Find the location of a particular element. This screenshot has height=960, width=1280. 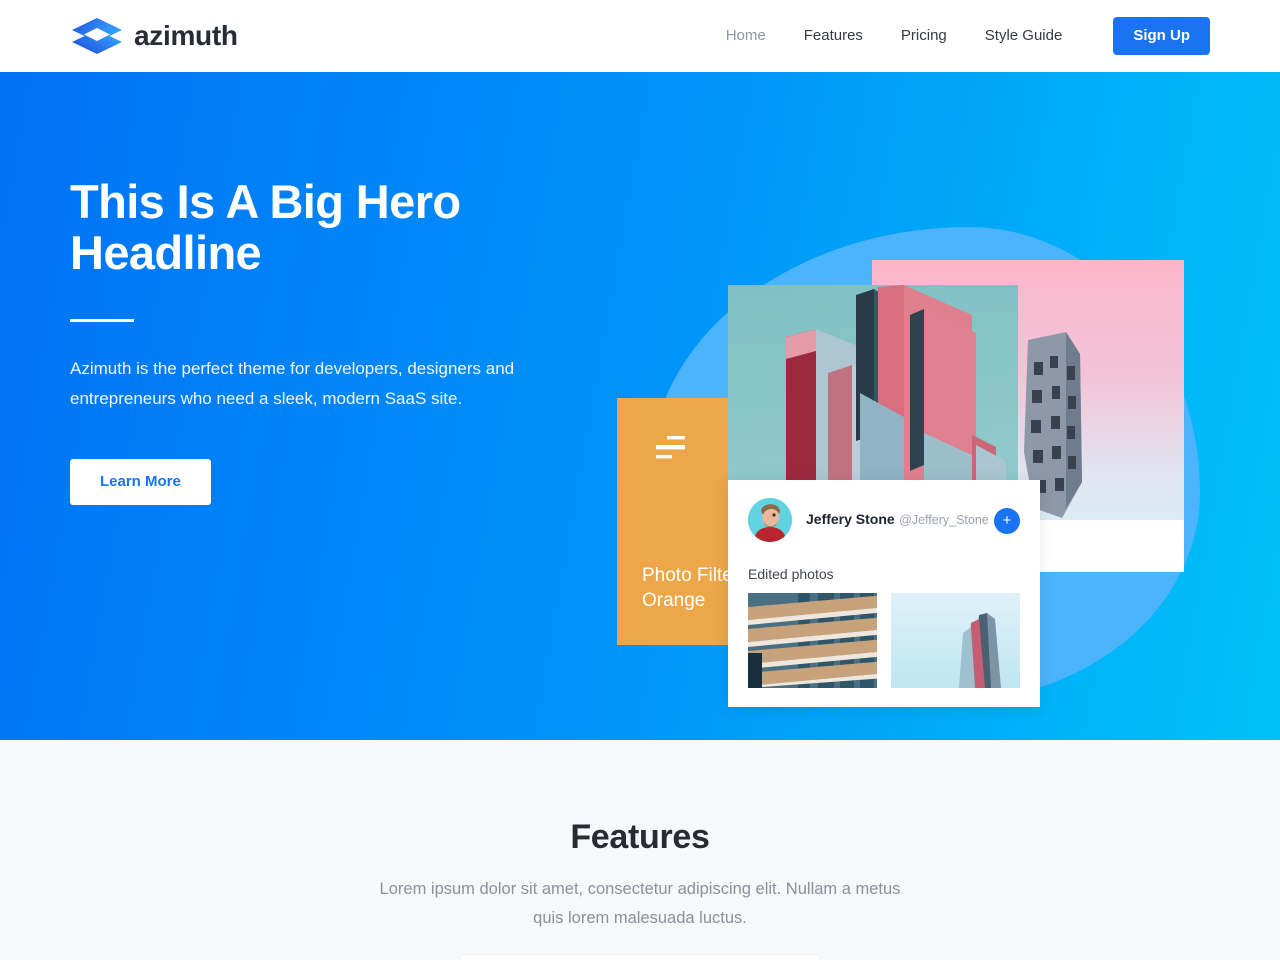

profile-identity: Jeffery Stone @Jeffery_Stone is located at coordinates (897, 519).